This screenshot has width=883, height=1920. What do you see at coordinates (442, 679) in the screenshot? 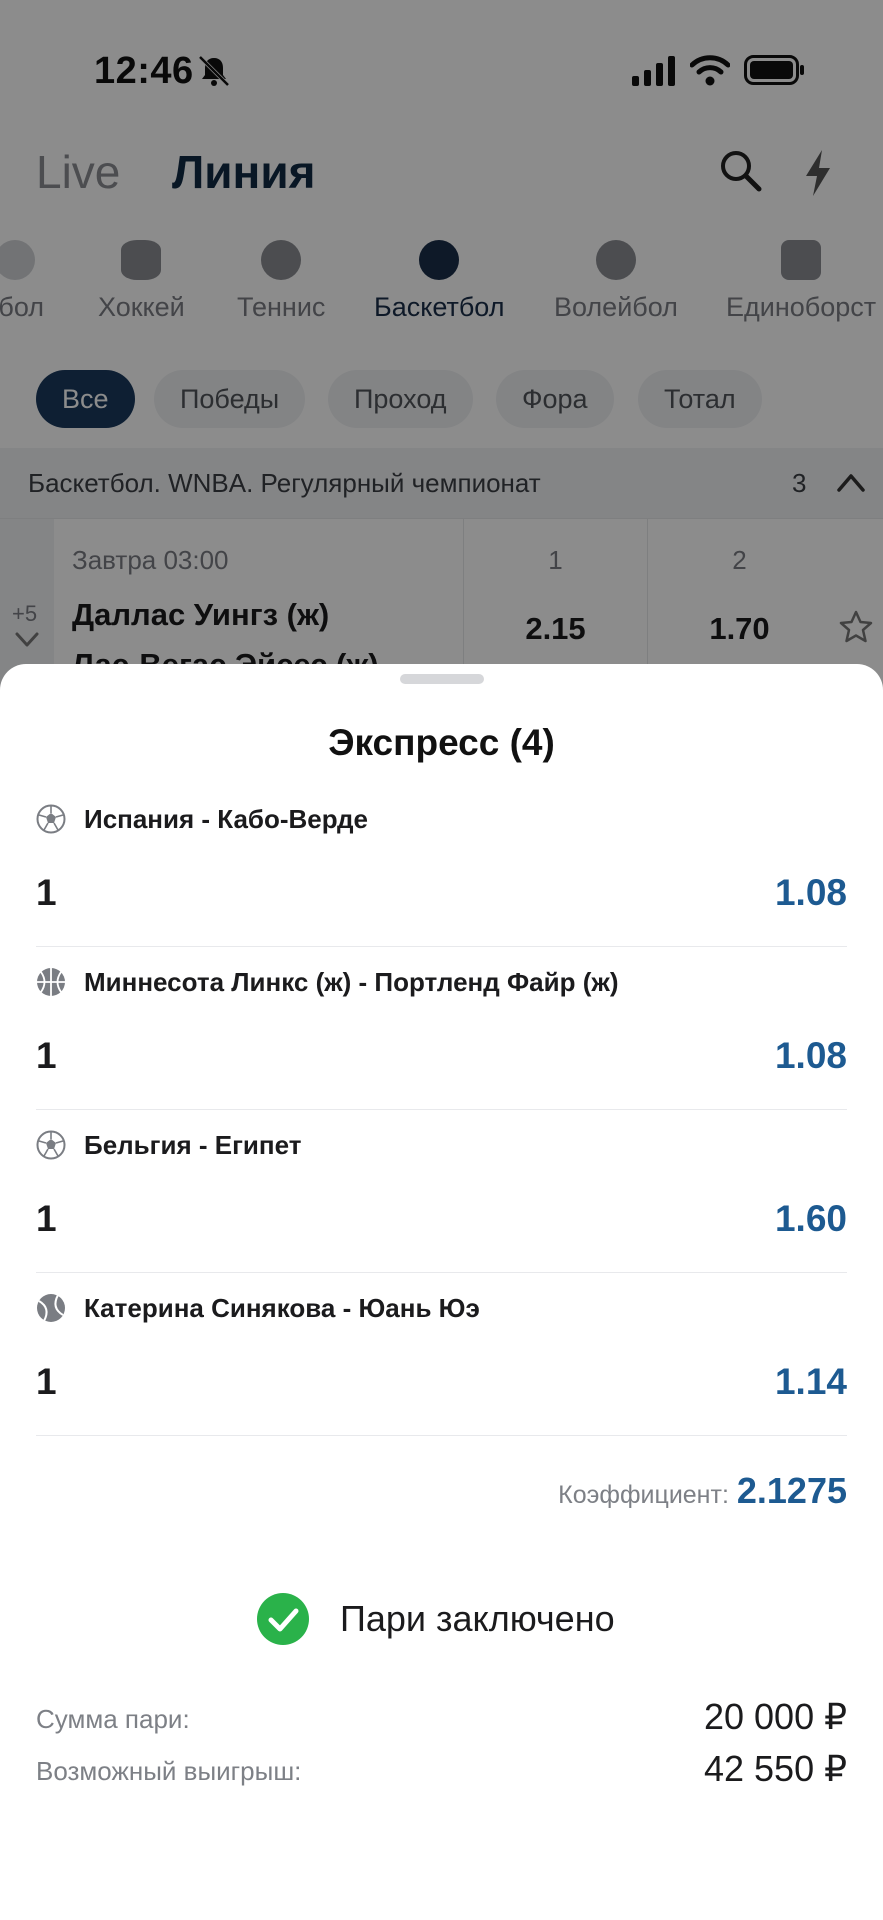
I see `sheet-grabber` at bounding box center [442, 679].